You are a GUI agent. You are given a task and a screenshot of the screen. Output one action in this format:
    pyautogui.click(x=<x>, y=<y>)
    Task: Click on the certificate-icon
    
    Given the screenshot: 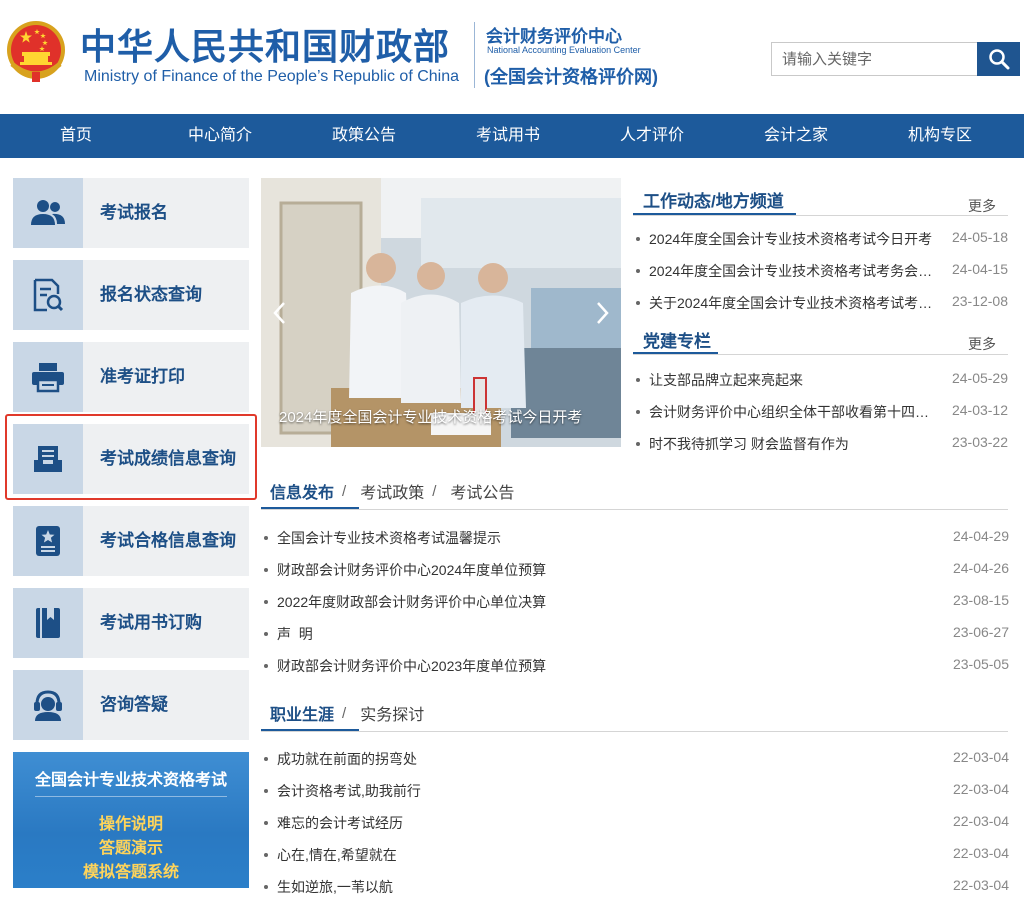 What is the action you would take?
    pyautogui.click(x=48, y=541)
    